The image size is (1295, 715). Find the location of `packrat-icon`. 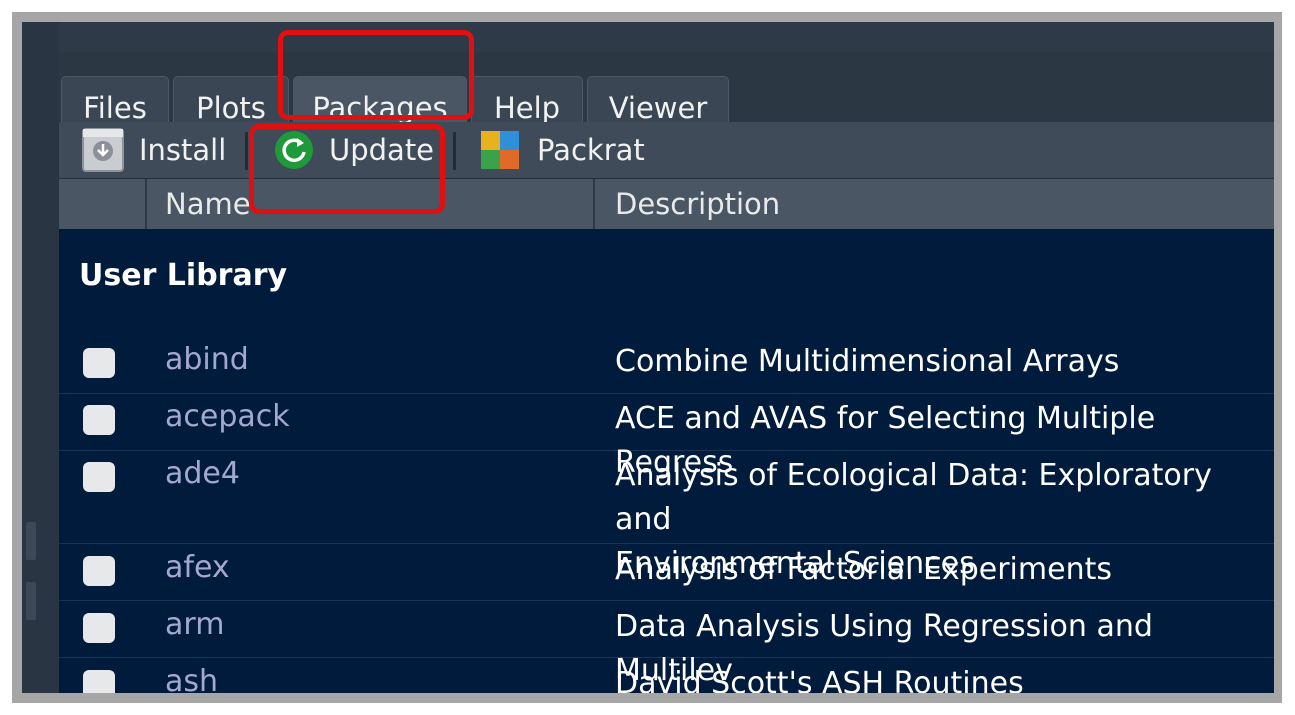

packrat-icon is located at coordinates (500, 150).